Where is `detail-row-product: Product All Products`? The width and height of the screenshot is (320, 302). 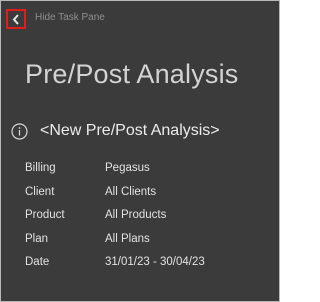
detail-row-product: Product All Products is located at coordinates (115, 221).